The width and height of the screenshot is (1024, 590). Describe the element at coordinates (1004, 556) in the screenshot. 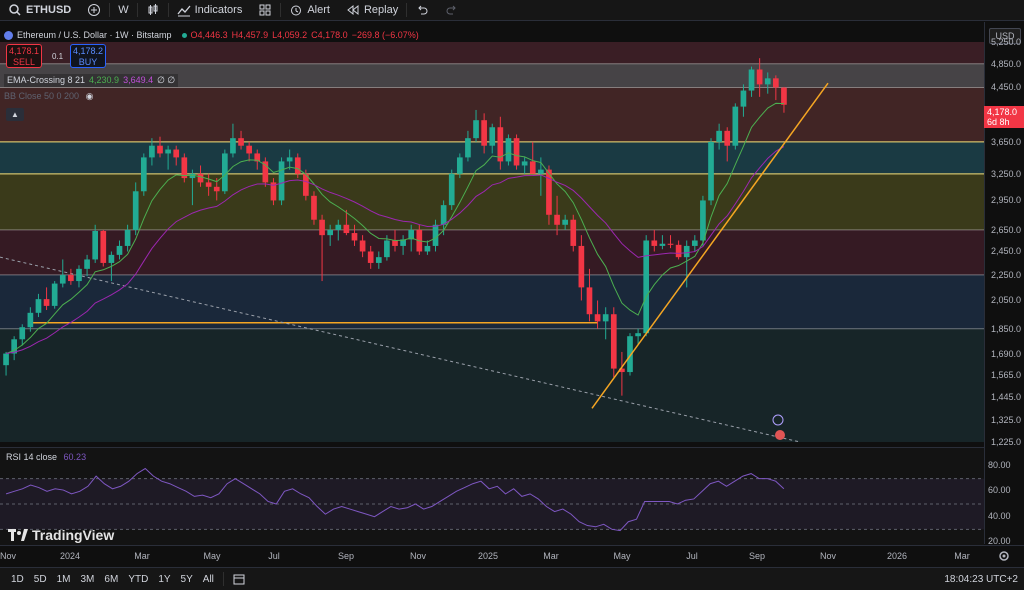

I see `settings-gear-icon` at that location.